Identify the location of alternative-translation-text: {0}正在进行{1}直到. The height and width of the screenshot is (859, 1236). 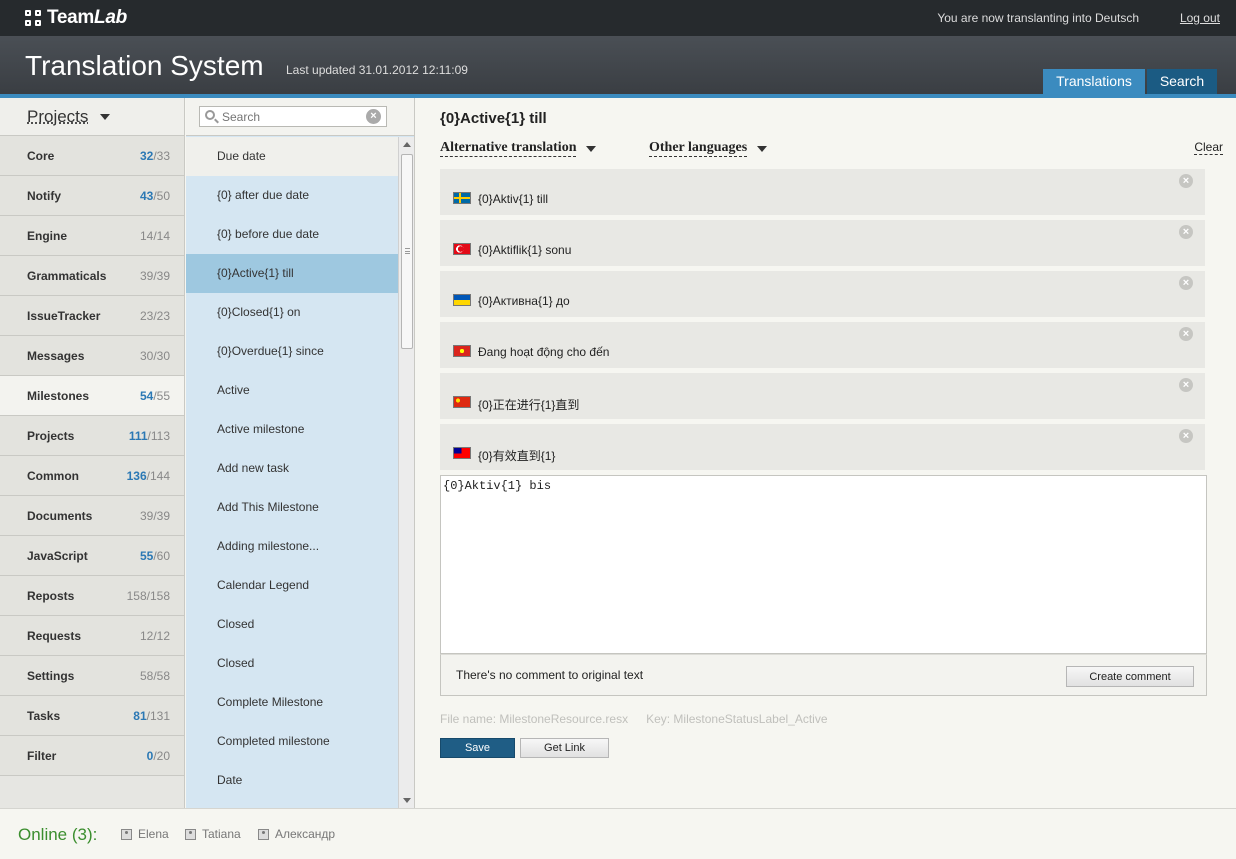
(529, 405).